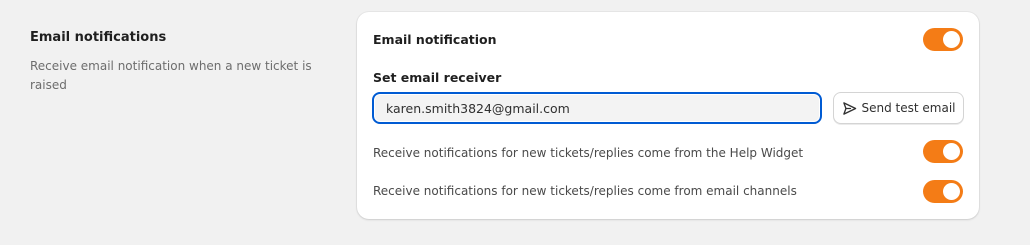  I want to click on email-notification-toggle, so click(943, 39).